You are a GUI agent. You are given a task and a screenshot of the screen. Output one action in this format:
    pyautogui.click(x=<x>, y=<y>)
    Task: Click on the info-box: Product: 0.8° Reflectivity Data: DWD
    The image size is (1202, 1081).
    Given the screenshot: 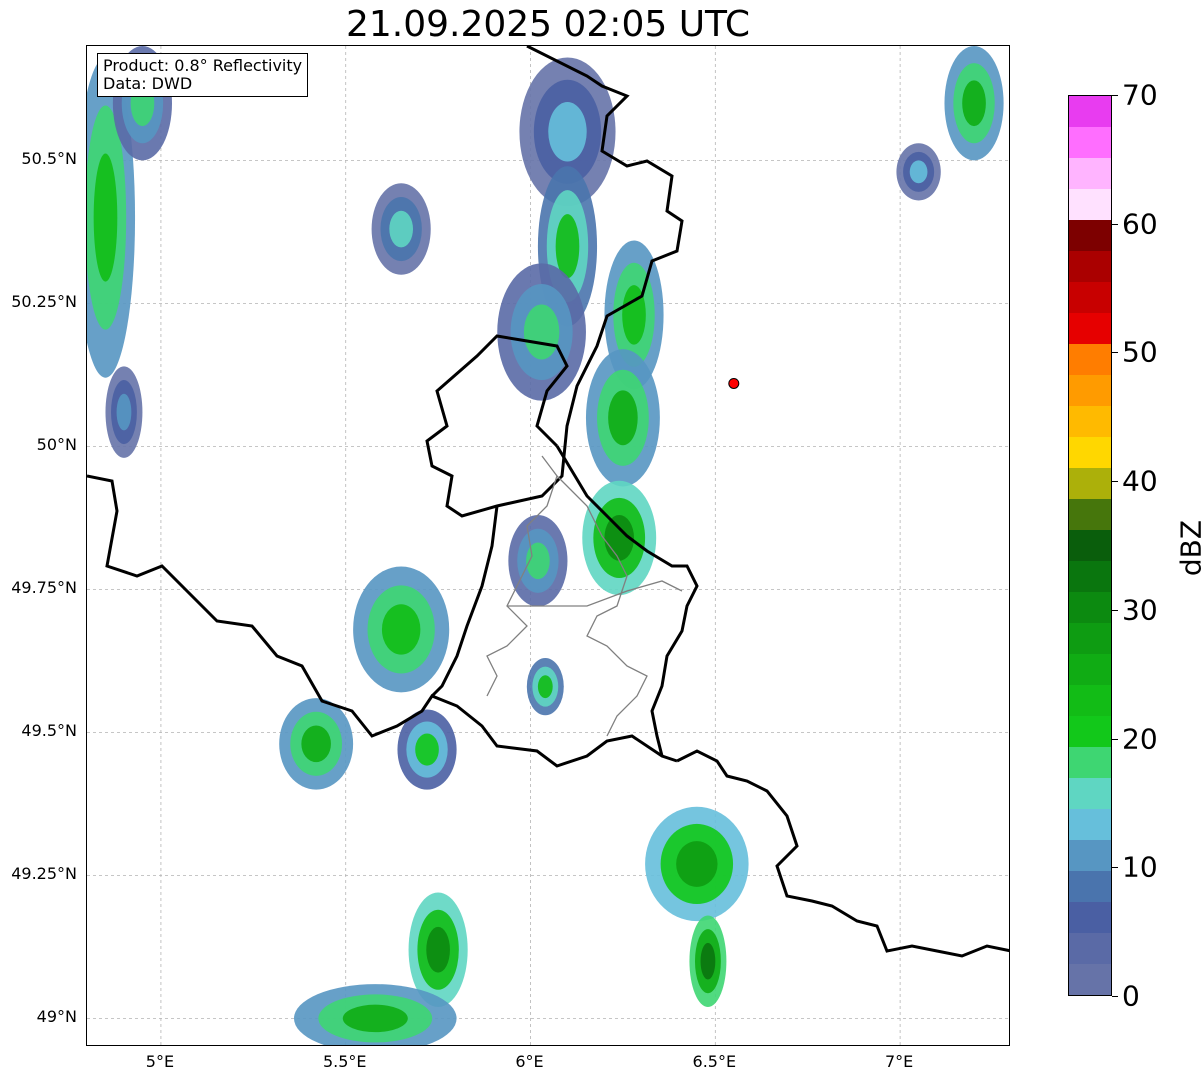 What is the action you would take?
    pyautogui.click(x=203, y=75)
    